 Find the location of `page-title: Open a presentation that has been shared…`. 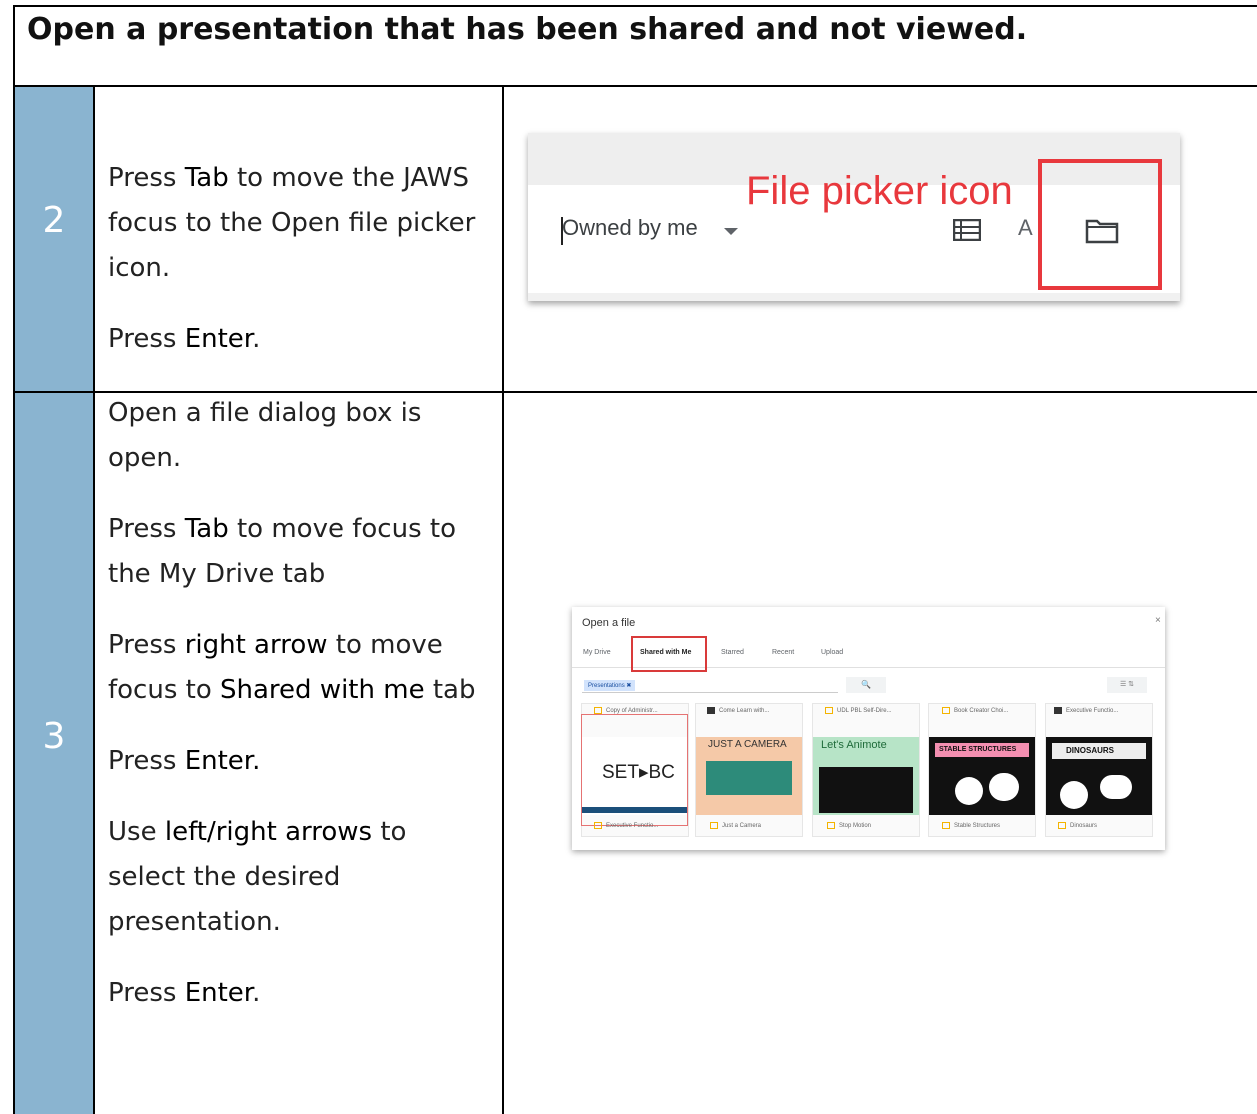

page-title: Open a presentation that has been shared… is located at coordinates (527, 29).